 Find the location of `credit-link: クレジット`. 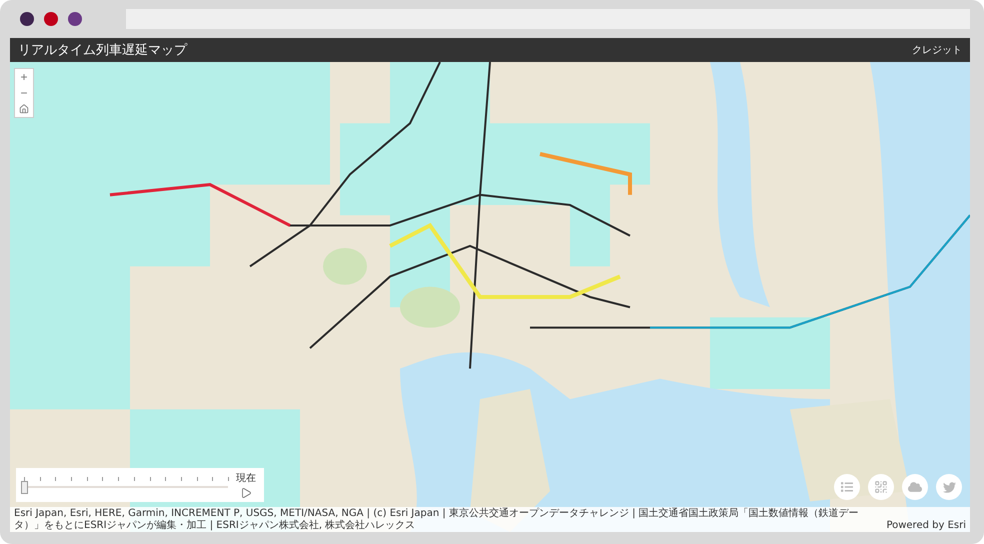

credit-link: クレジット is located at coordinates (937, 50).